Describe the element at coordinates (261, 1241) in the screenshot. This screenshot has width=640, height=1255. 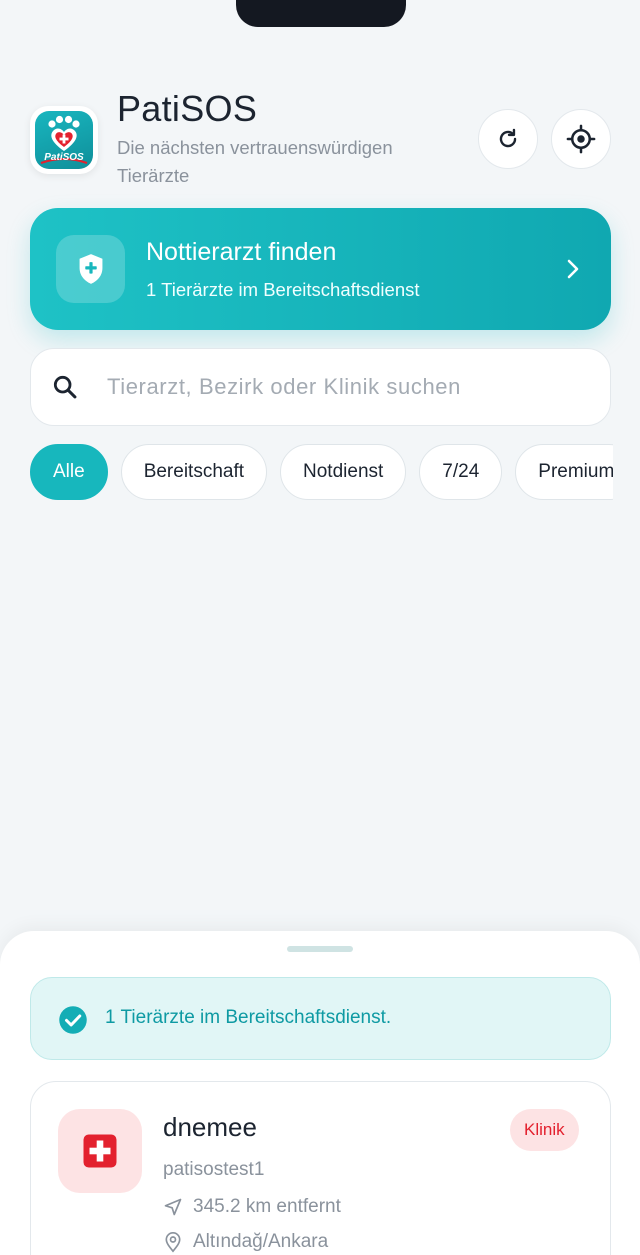
I see `clinic-location: Altındağ/Ankara` at that location.